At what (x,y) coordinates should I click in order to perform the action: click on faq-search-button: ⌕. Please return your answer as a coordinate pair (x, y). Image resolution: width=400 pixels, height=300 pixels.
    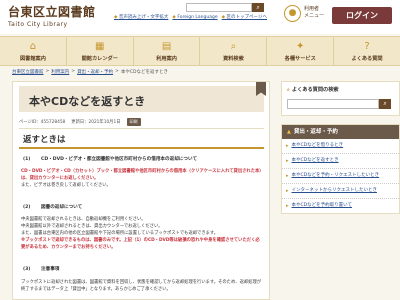
    Looking at the image, I should click on (385, 104).